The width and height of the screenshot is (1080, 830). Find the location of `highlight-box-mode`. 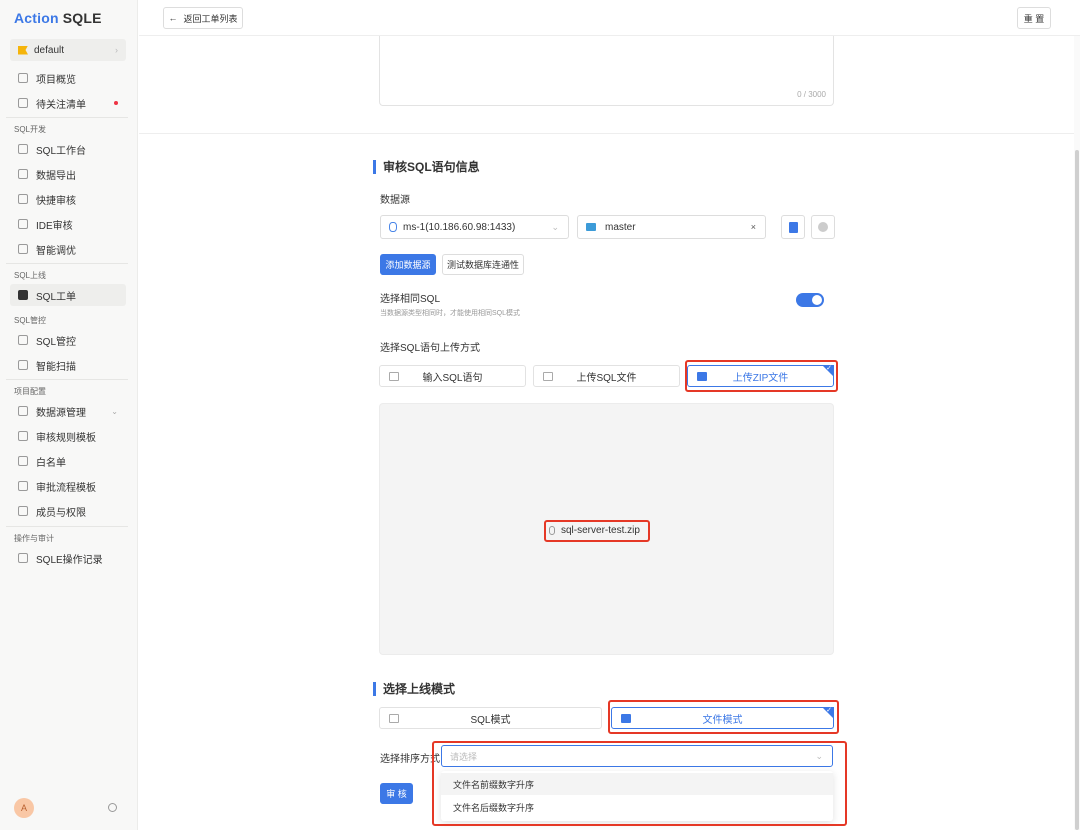

highlight-box-mode is located at coordinates (723, 717).